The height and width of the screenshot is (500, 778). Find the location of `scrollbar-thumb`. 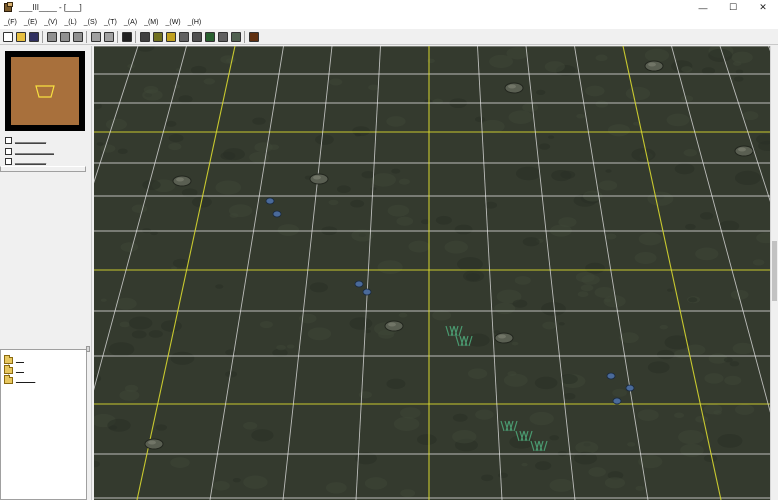

scrollbar-thumb is located at coordinates (774, 271).